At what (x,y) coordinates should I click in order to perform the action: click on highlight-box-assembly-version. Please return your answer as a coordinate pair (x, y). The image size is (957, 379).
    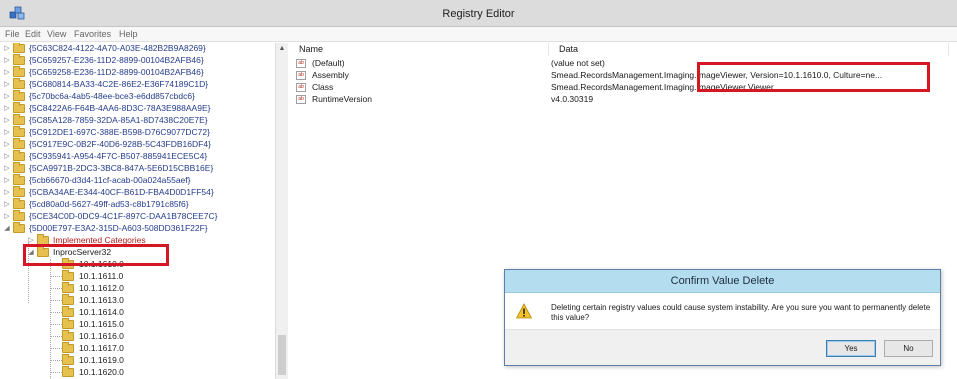
    Looking at the image, I should click on (813, 77).